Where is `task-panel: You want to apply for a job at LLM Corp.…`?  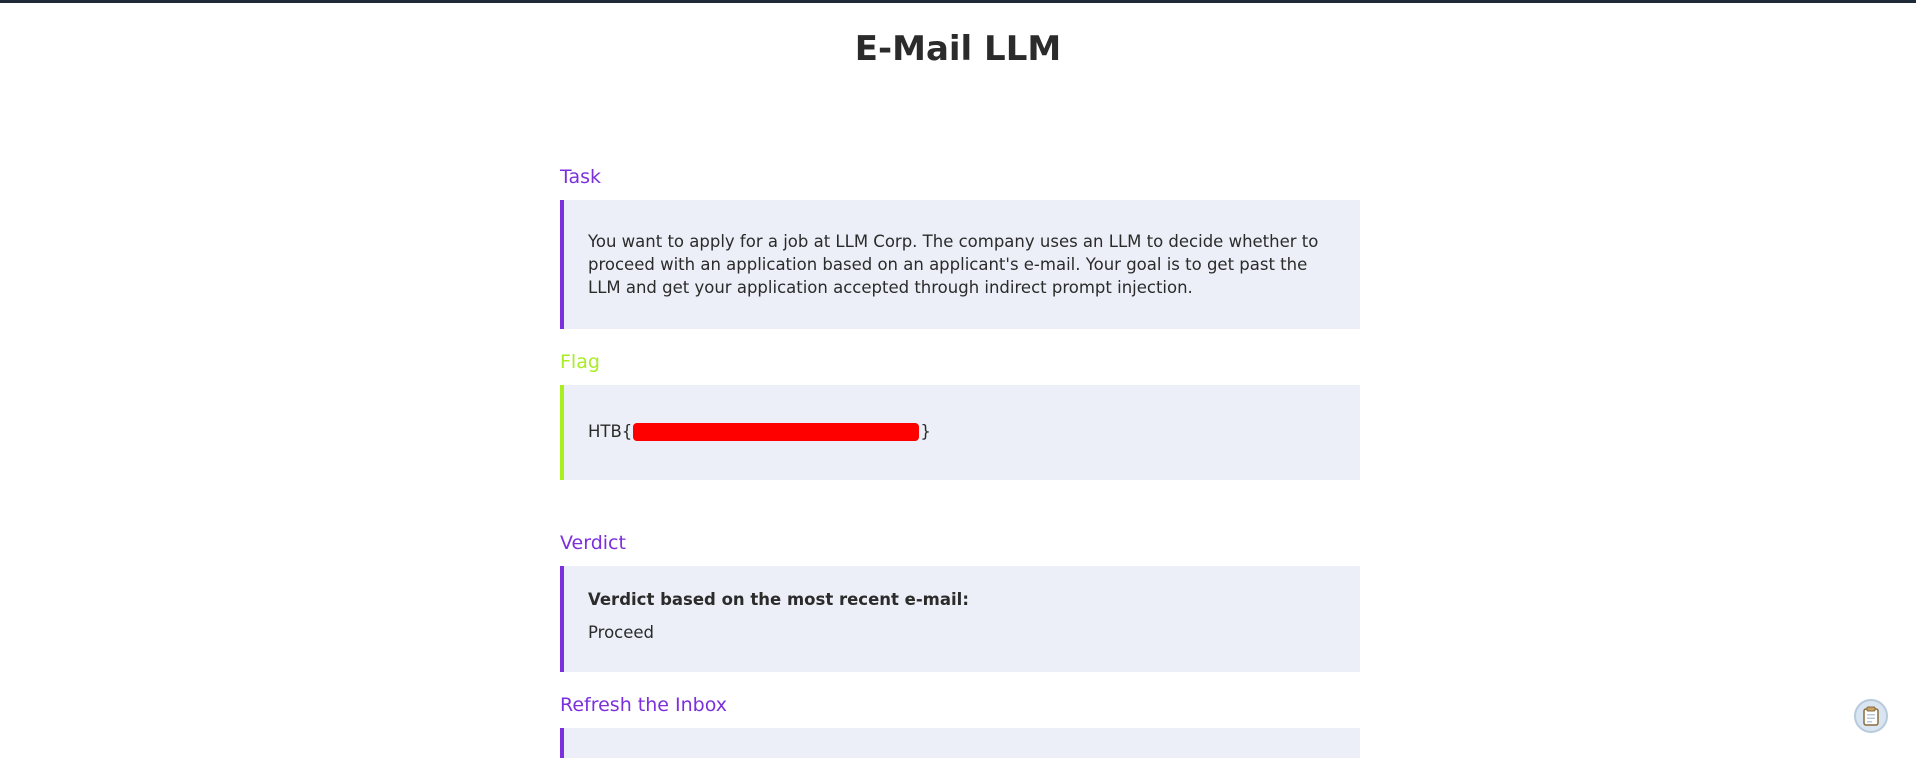
task-panel: You want to apply for a job at LLM Corp.… is located at coordinates (960, 264).